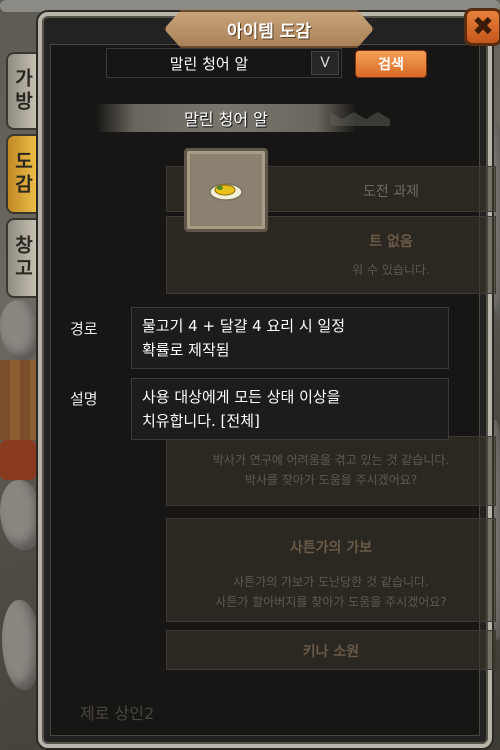 The height and width of the screenshot is (750, 500). What do you see at coordinates (84, 399) in the screenshot?
I see `description-label: 설명` at bounding box center [84, 399].